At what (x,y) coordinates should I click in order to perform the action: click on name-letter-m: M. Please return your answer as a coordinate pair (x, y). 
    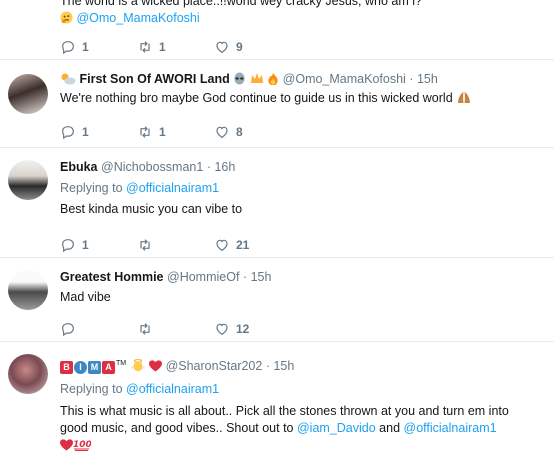
    Looking at the image, I should click on (94, 367).